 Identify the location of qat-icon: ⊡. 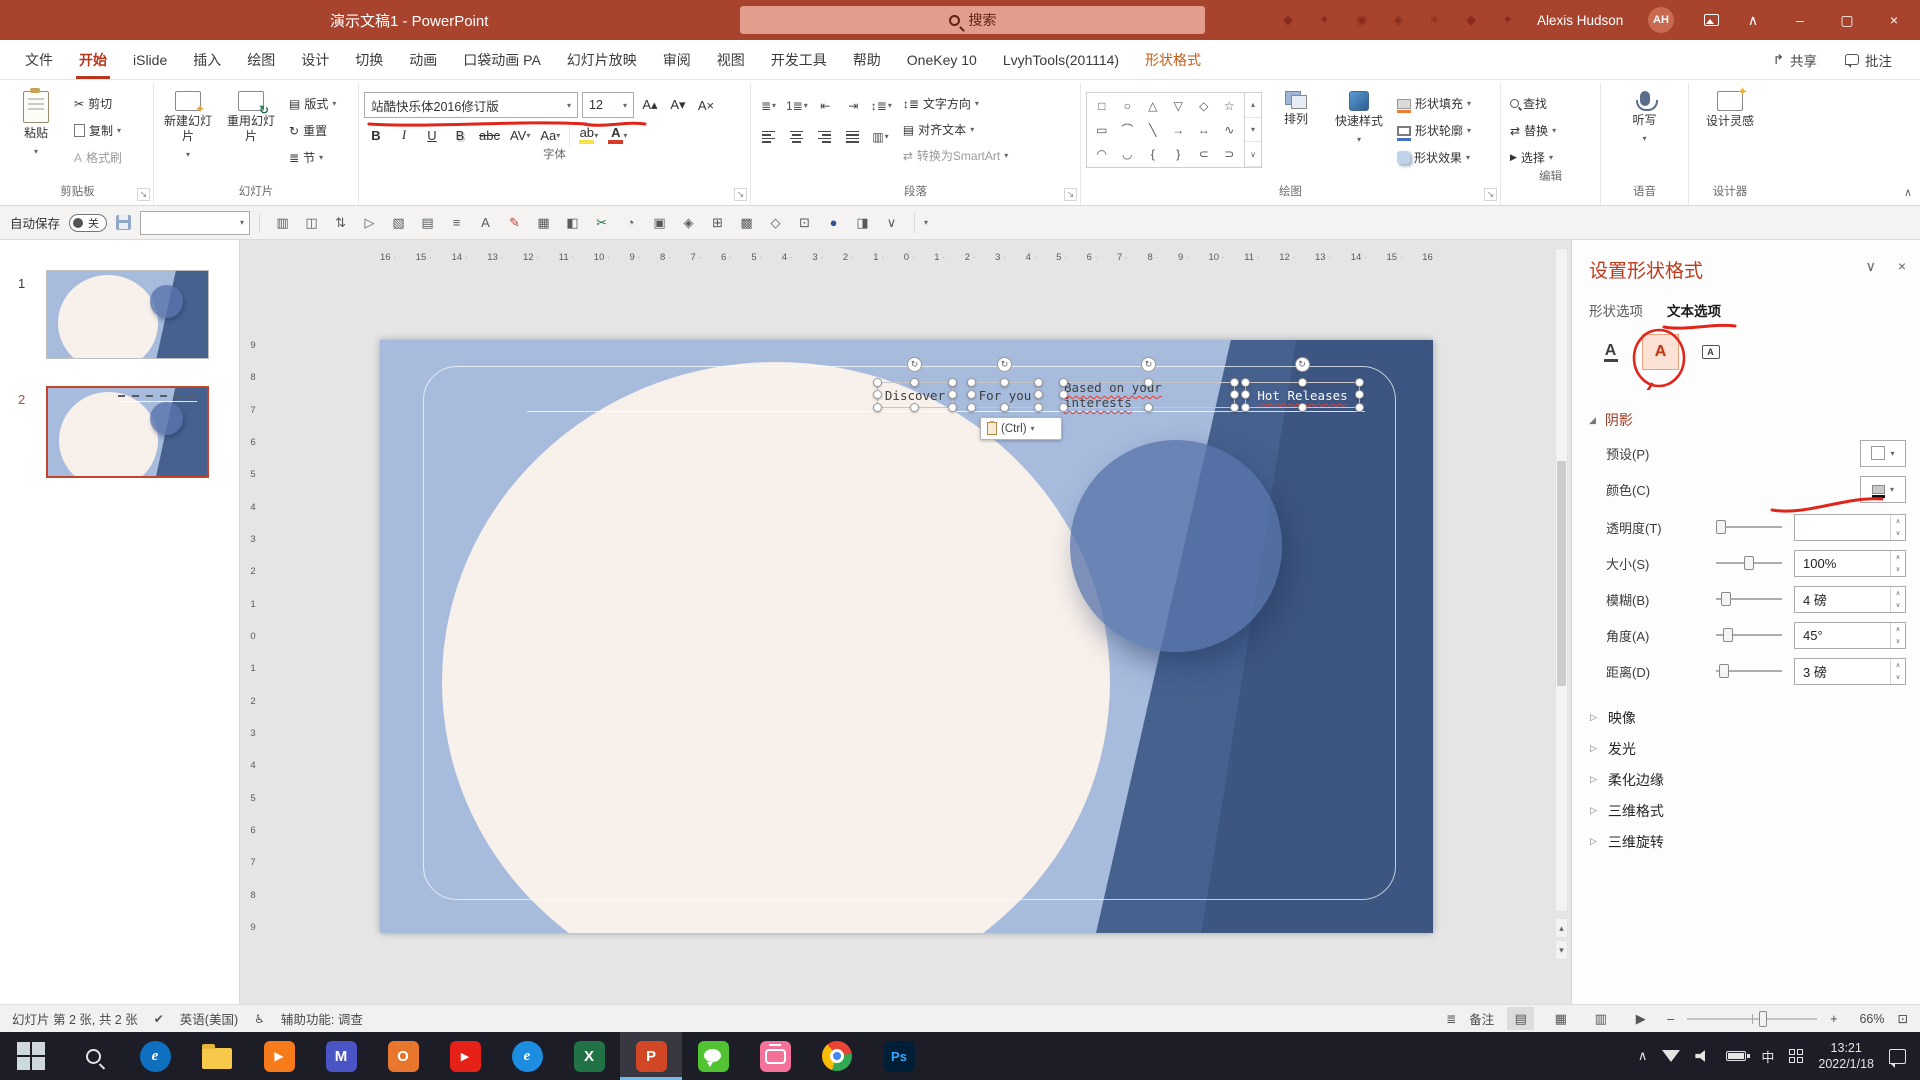
(804, 223).